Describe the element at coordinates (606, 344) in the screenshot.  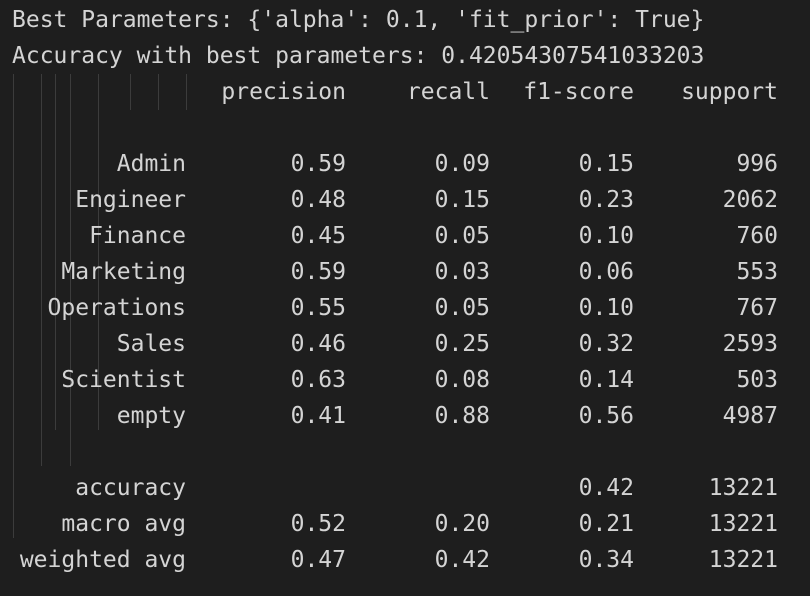
I see `cell-f1-score: 0.32` at that location.